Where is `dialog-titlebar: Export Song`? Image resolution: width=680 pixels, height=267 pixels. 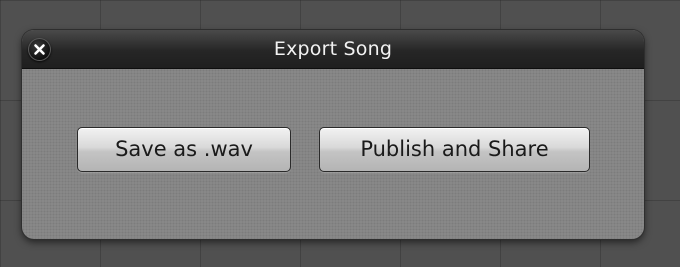
dialog-titlebar: Export Song is located at coordinates (333, 49).